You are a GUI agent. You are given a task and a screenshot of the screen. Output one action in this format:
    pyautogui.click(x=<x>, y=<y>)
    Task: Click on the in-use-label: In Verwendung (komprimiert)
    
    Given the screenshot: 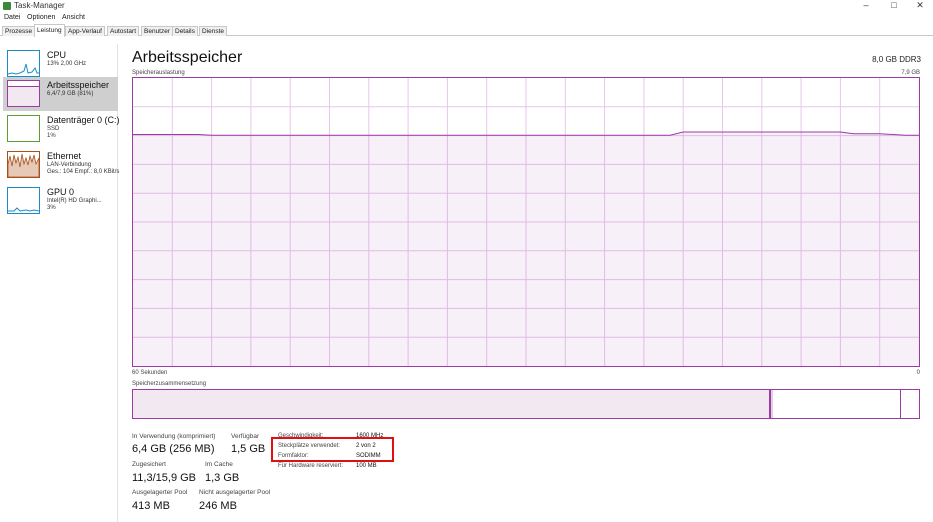 What is the action you would take?
    pyautogui.click(x=174, y=436)
    